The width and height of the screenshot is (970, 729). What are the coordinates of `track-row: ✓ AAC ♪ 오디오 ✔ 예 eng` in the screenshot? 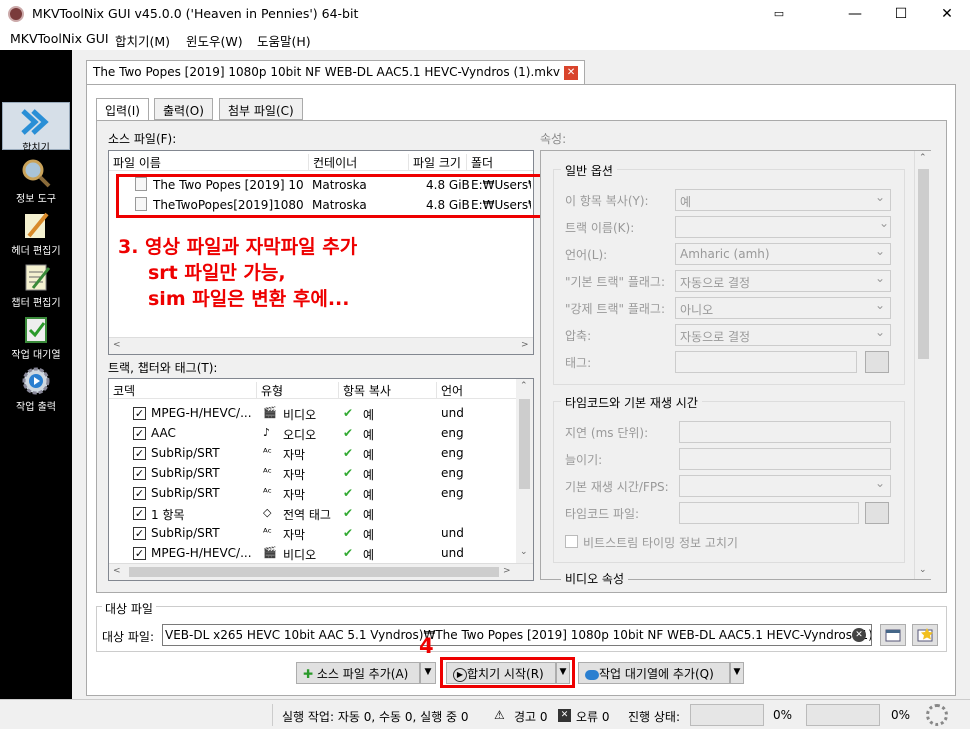 It's located at (312, 433).